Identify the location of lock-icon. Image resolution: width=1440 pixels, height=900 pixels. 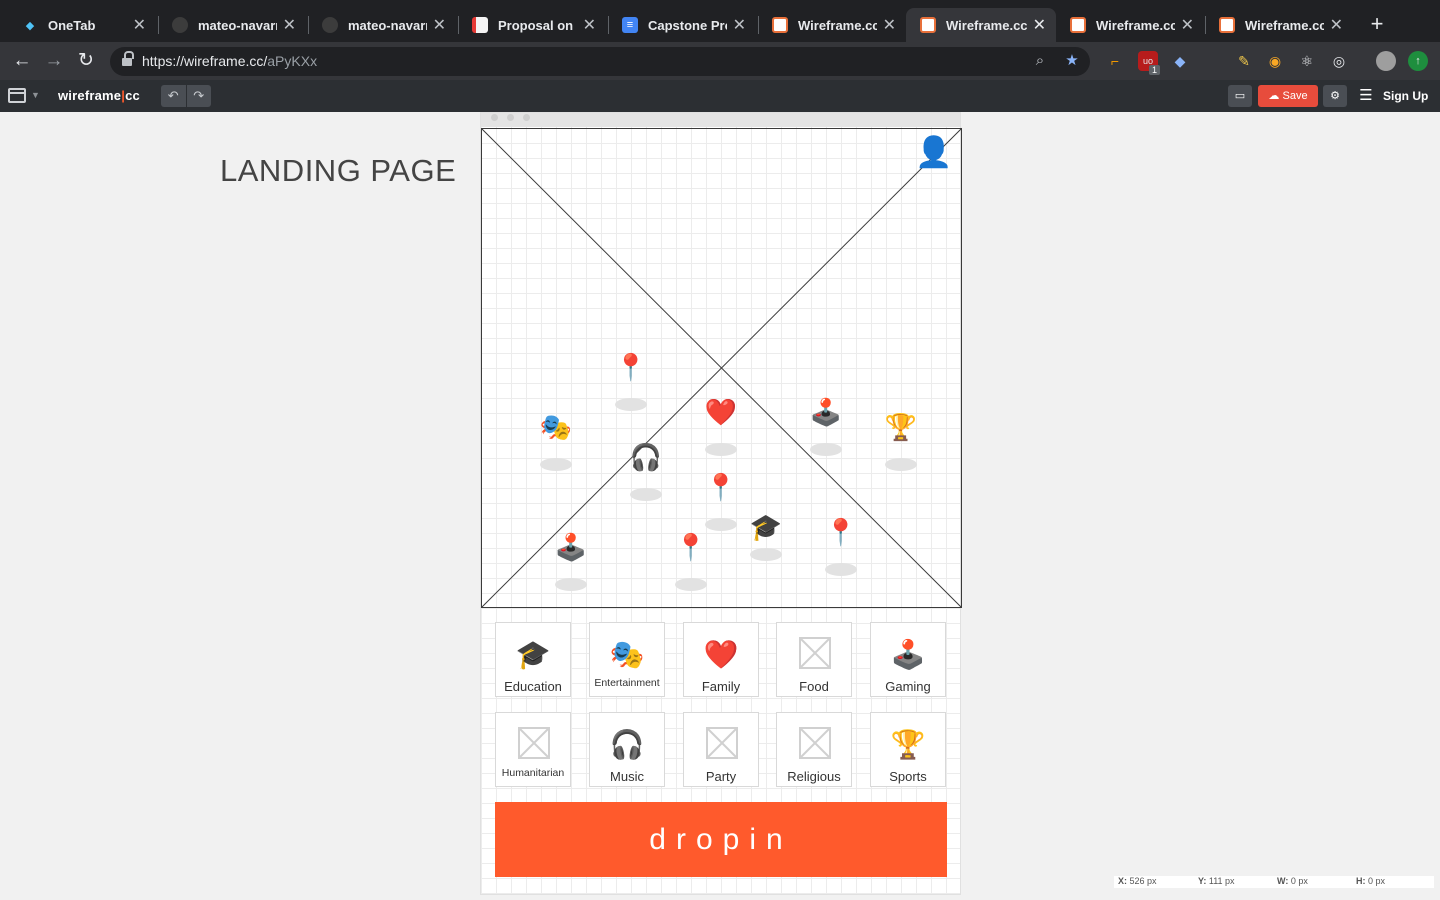
(128, 59).